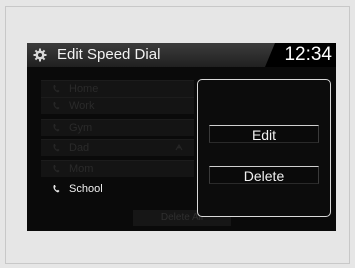  What do you see at coordinates (264, 175) in the screenshot?
I see `delete-button: Delete` at bounding box center [264, 175].